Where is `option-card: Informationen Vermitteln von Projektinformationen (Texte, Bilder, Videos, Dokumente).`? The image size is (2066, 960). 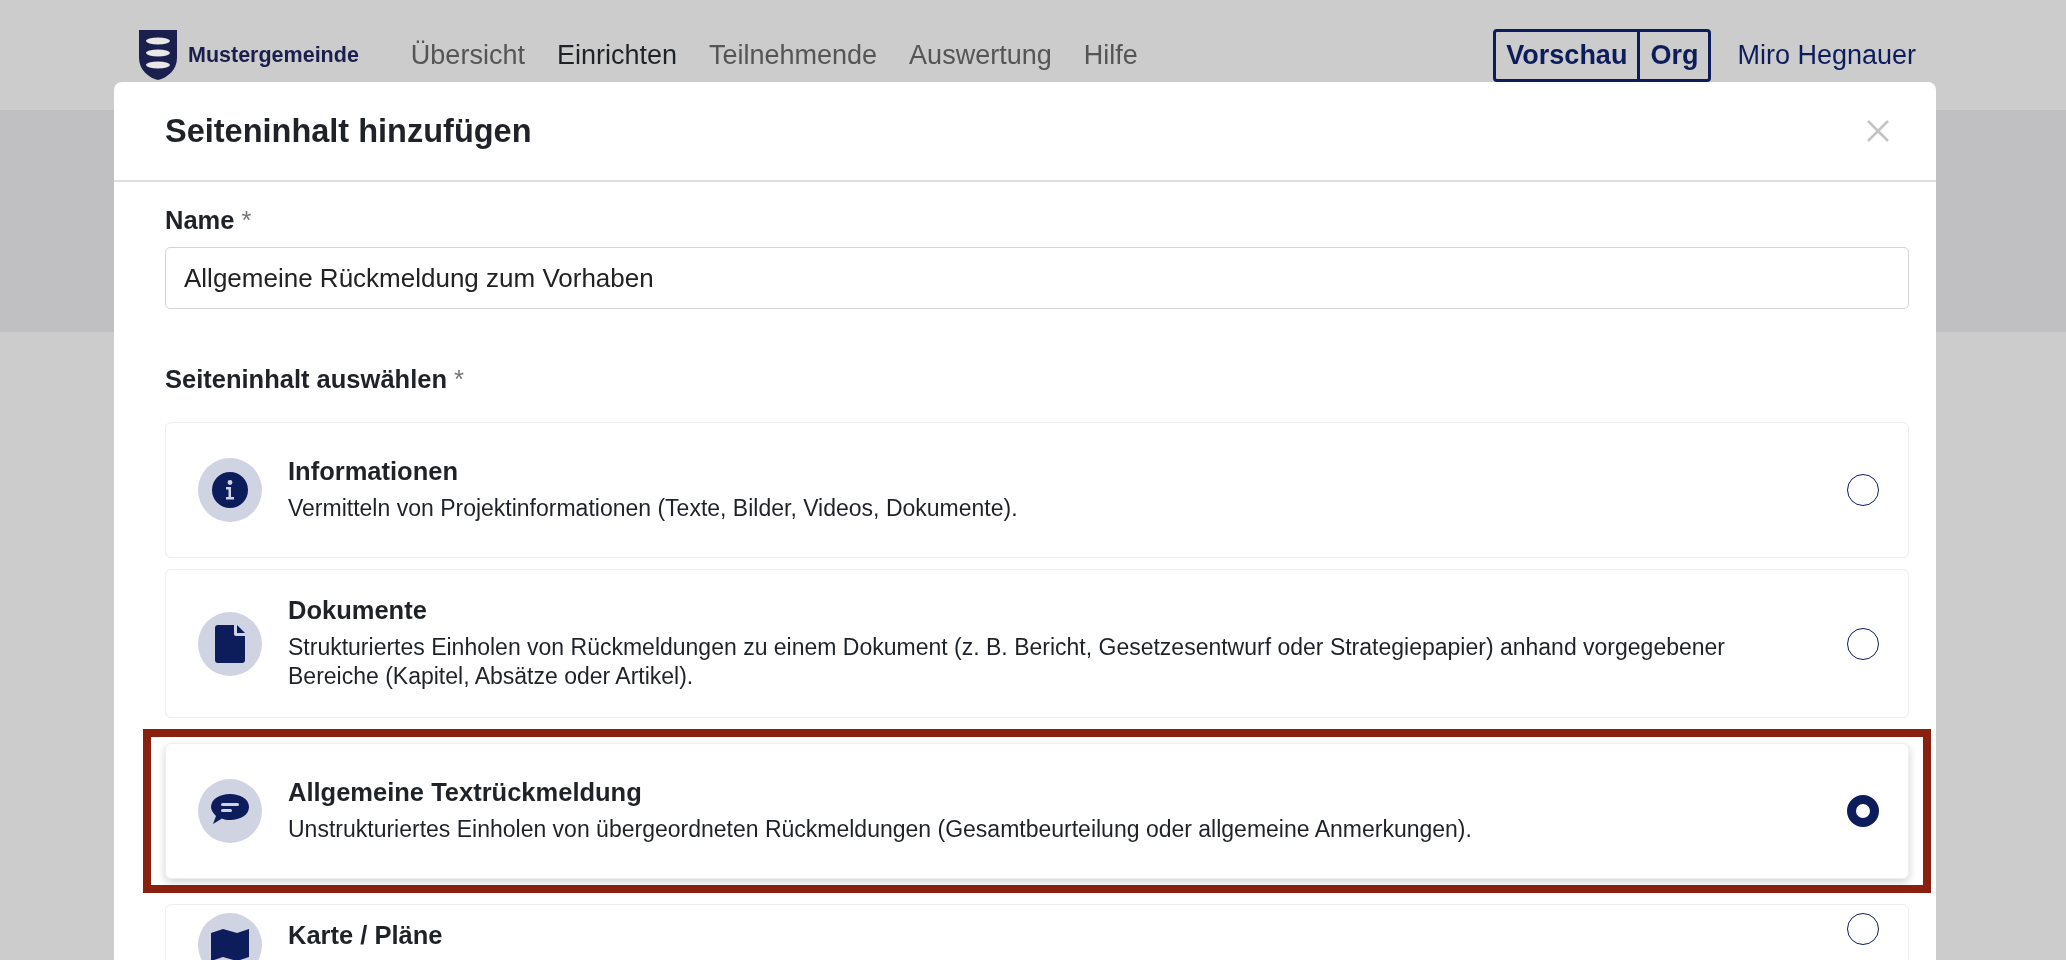
option-card: Informationen Vermitteln von Projektinformationen (Texte, Bilder, Videos, Dokumente). is located at coordinates (1037, 490).